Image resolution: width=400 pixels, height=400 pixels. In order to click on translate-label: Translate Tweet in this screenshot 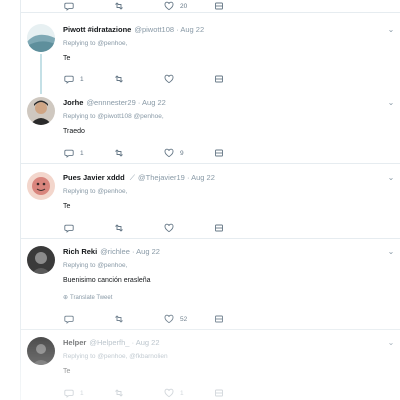, I will do `click(91, 298)`.